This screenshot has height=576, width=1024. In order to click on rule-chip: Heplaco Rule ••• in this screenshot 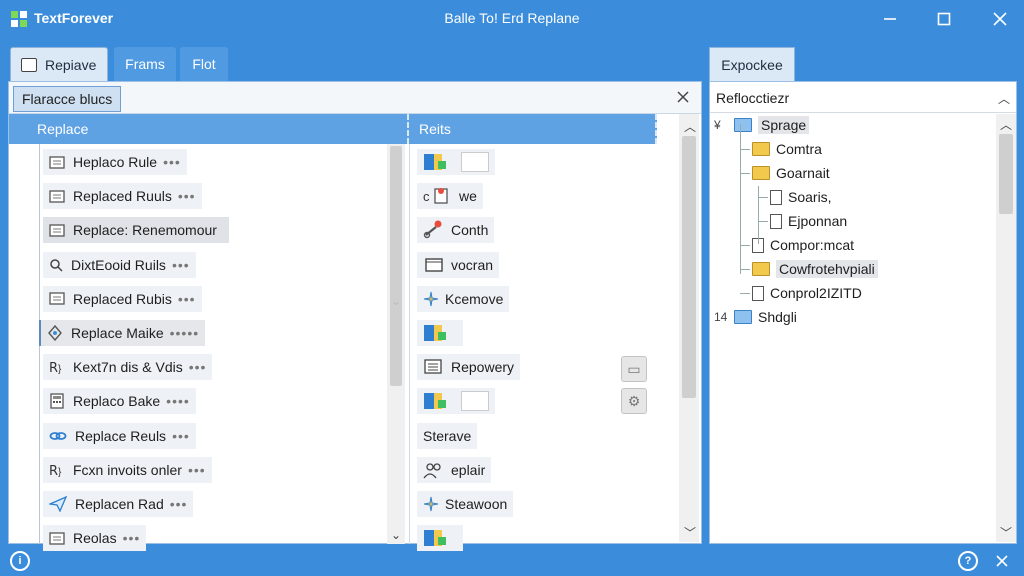, I will do `click(115, 162)`.